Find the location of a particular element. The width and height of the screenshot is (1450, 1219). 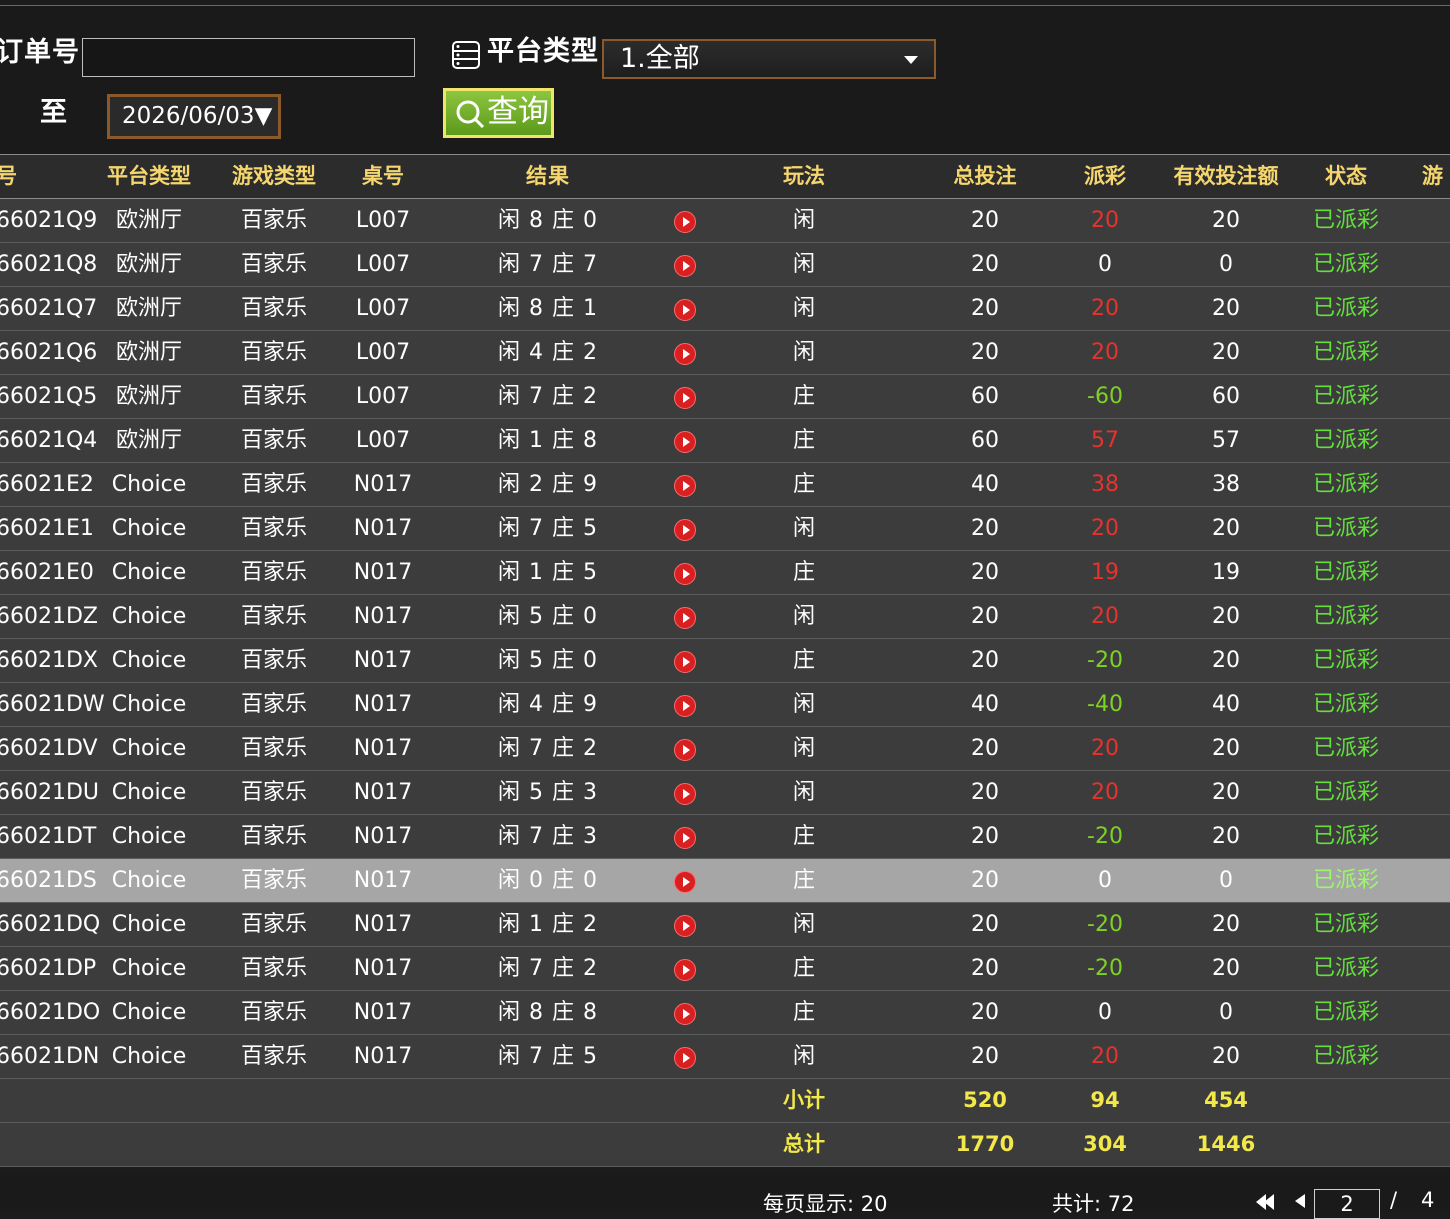

table-row: 66021DP Choice 百家乐 N017 闲 7 庄 2 庄 20 -20 20 已派彩 is located at coordinates (725, 969).